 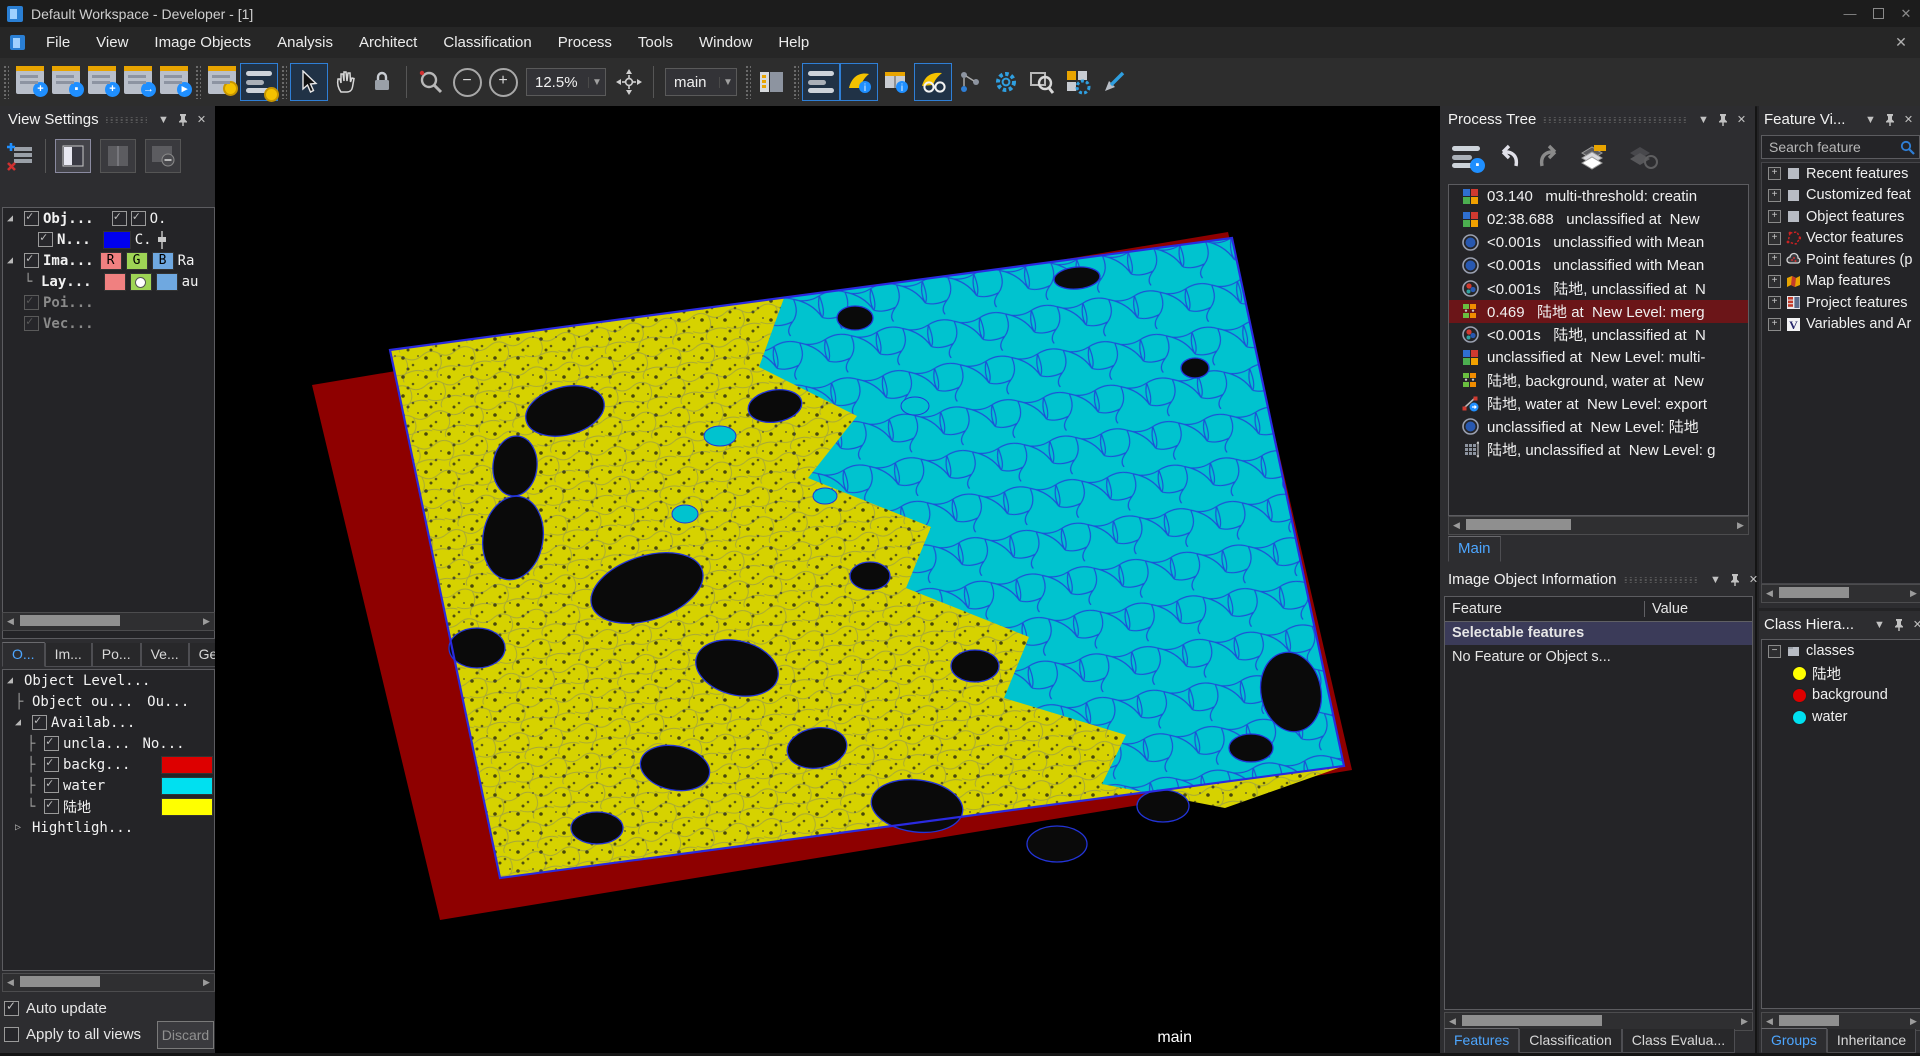 What do you see at coordinates (1598, 449) in the screenshot?
I see `process-row: 陆地, unclassified at New Level: g` at bounding box center [1598, 449].